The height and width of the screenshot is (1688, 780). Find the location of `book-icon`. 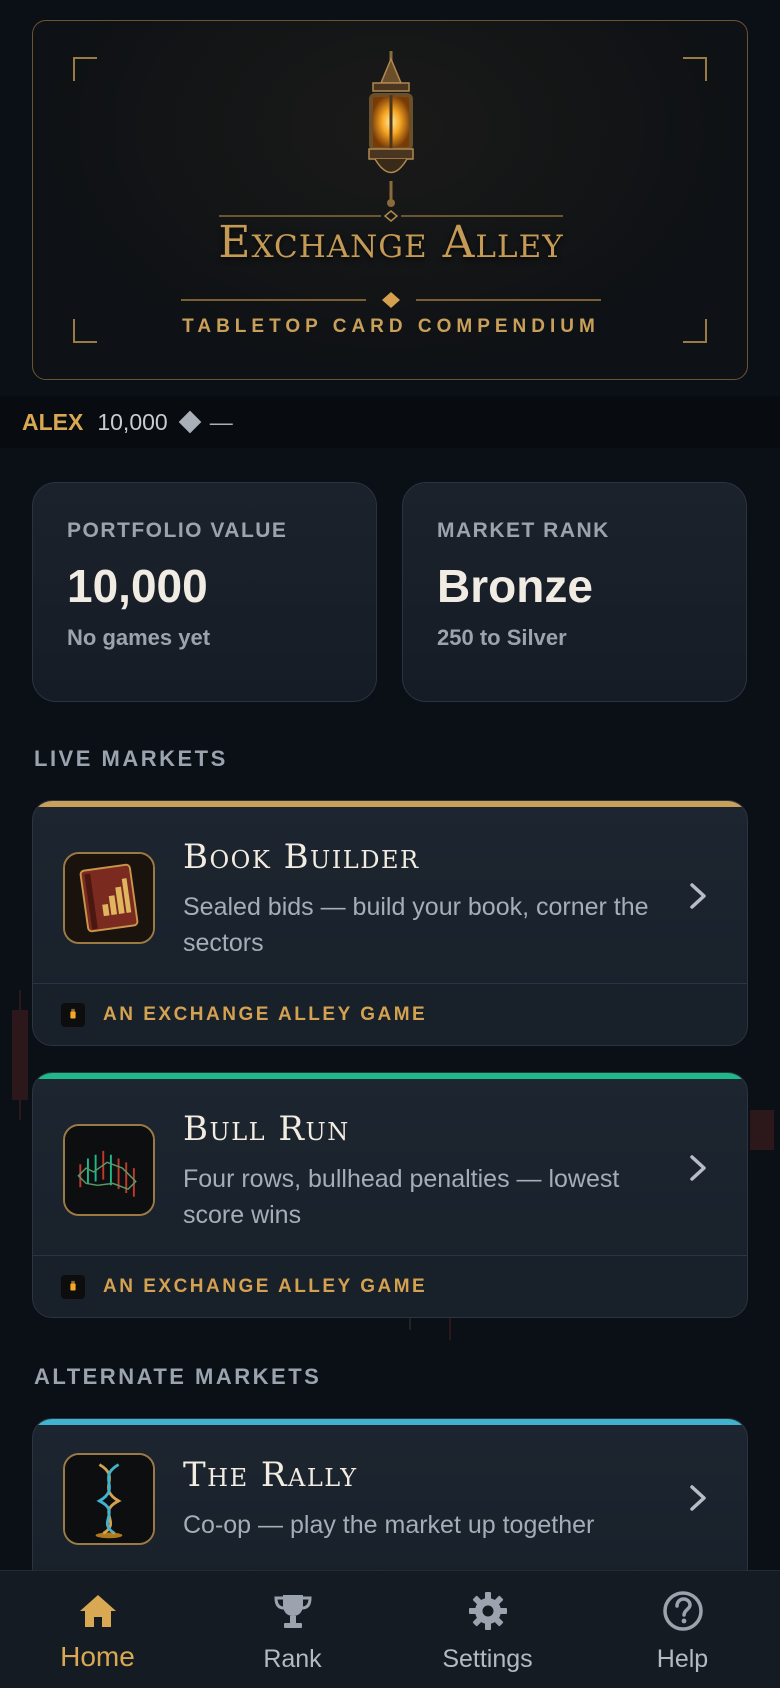

book-icon is located at coordinates (109, 898).